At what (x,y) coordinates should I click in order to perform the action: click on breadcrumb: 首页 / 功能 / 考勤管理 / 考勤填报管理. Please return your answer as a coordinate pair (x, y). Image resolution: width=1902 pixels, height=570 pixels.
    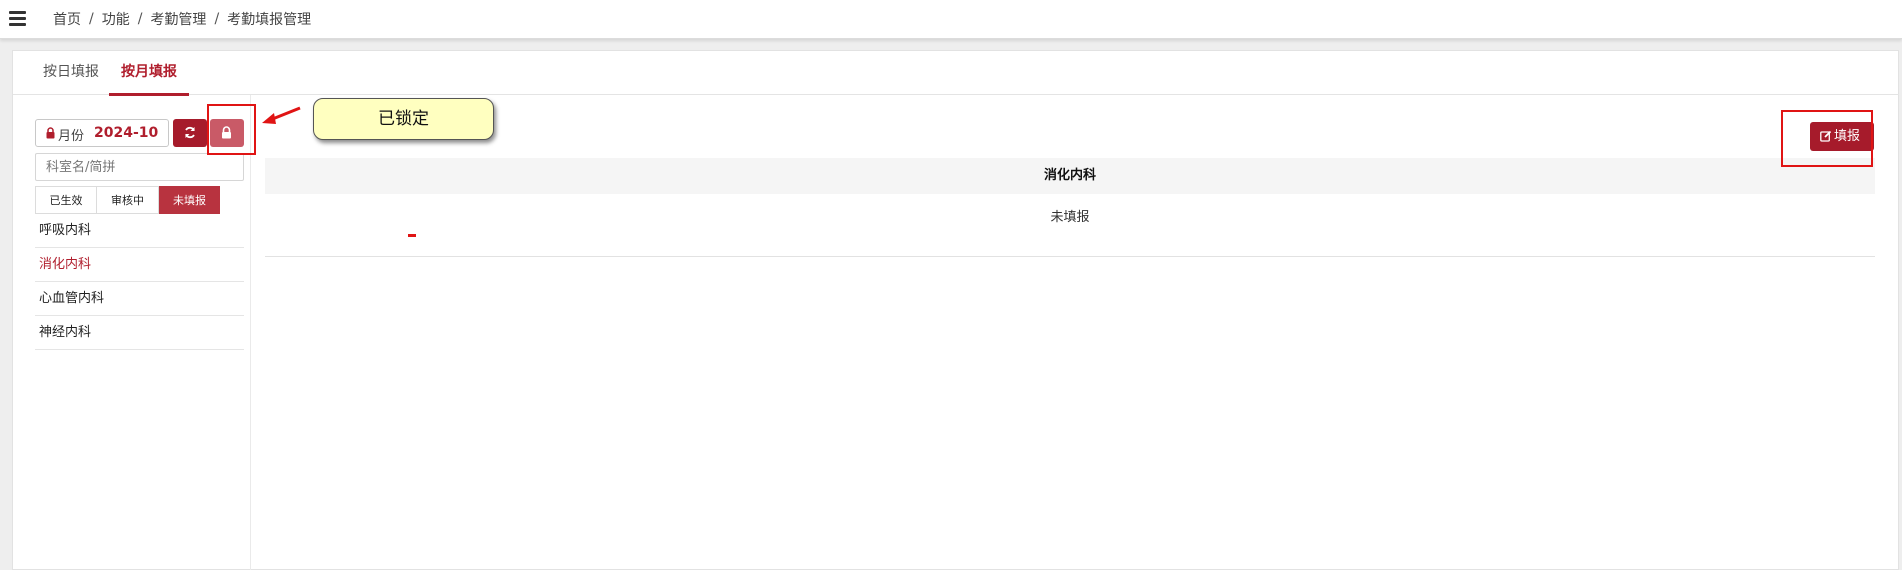
    Looking at the image, I should click on (182, 19).